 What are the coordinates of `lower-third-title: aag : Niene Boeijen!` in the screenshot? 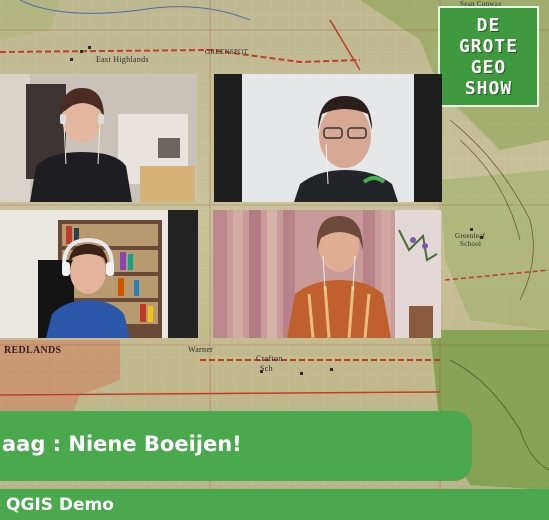 It's located at (122, 444).